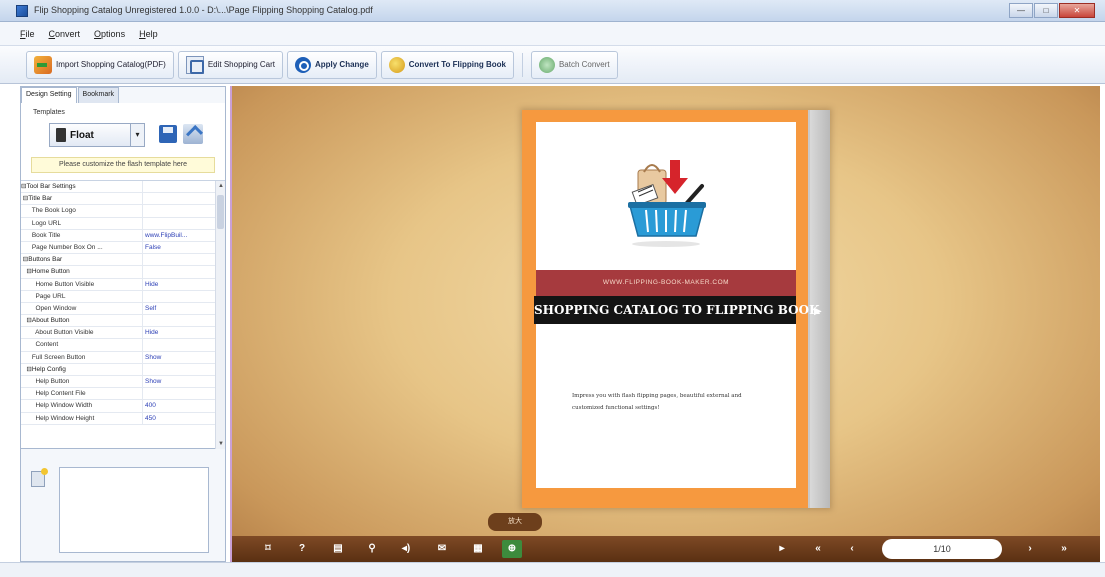 This screenshot has height=577, width=1105. I want to click on template-name: Float, so click(82, 135).